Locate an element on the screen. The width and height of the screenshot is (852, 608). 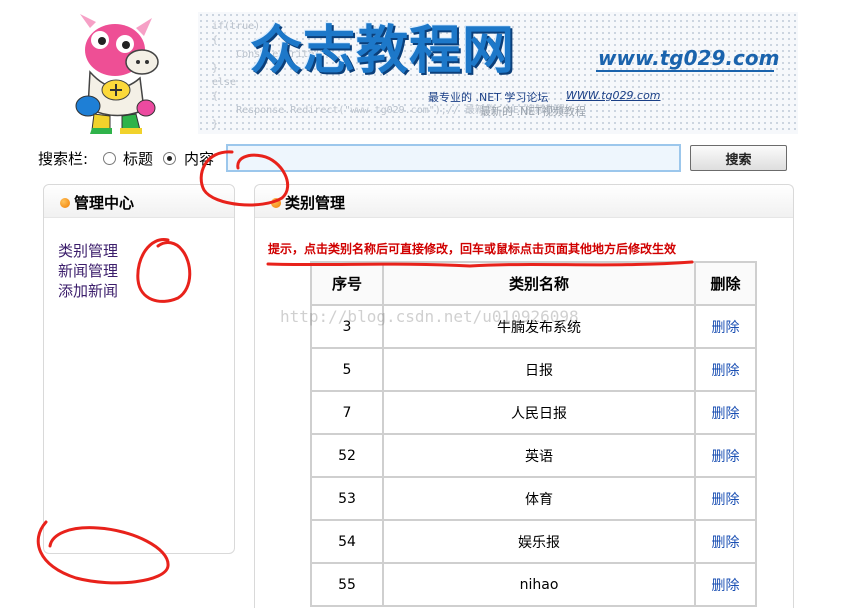
table-row: 54 娱乐报 删除 is located at coordinates (533, 541).